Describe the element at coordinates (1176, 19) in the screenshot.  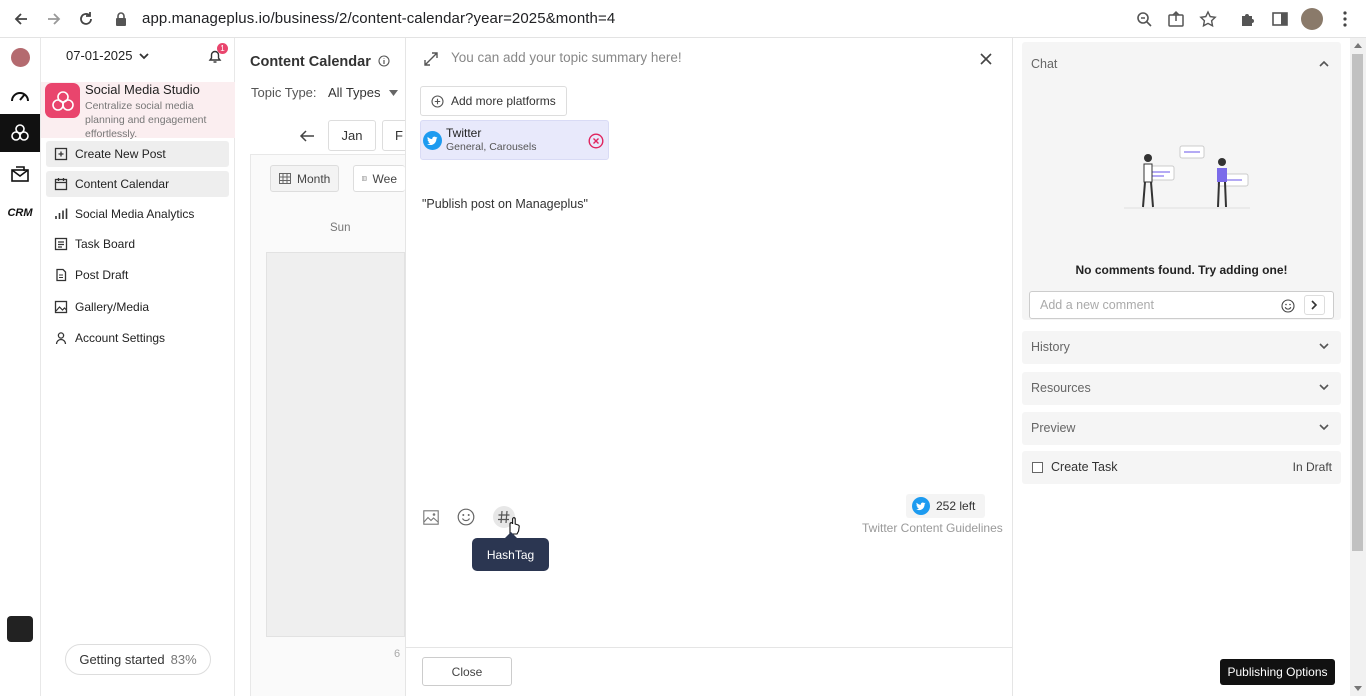
I see `share-icon` at that location.